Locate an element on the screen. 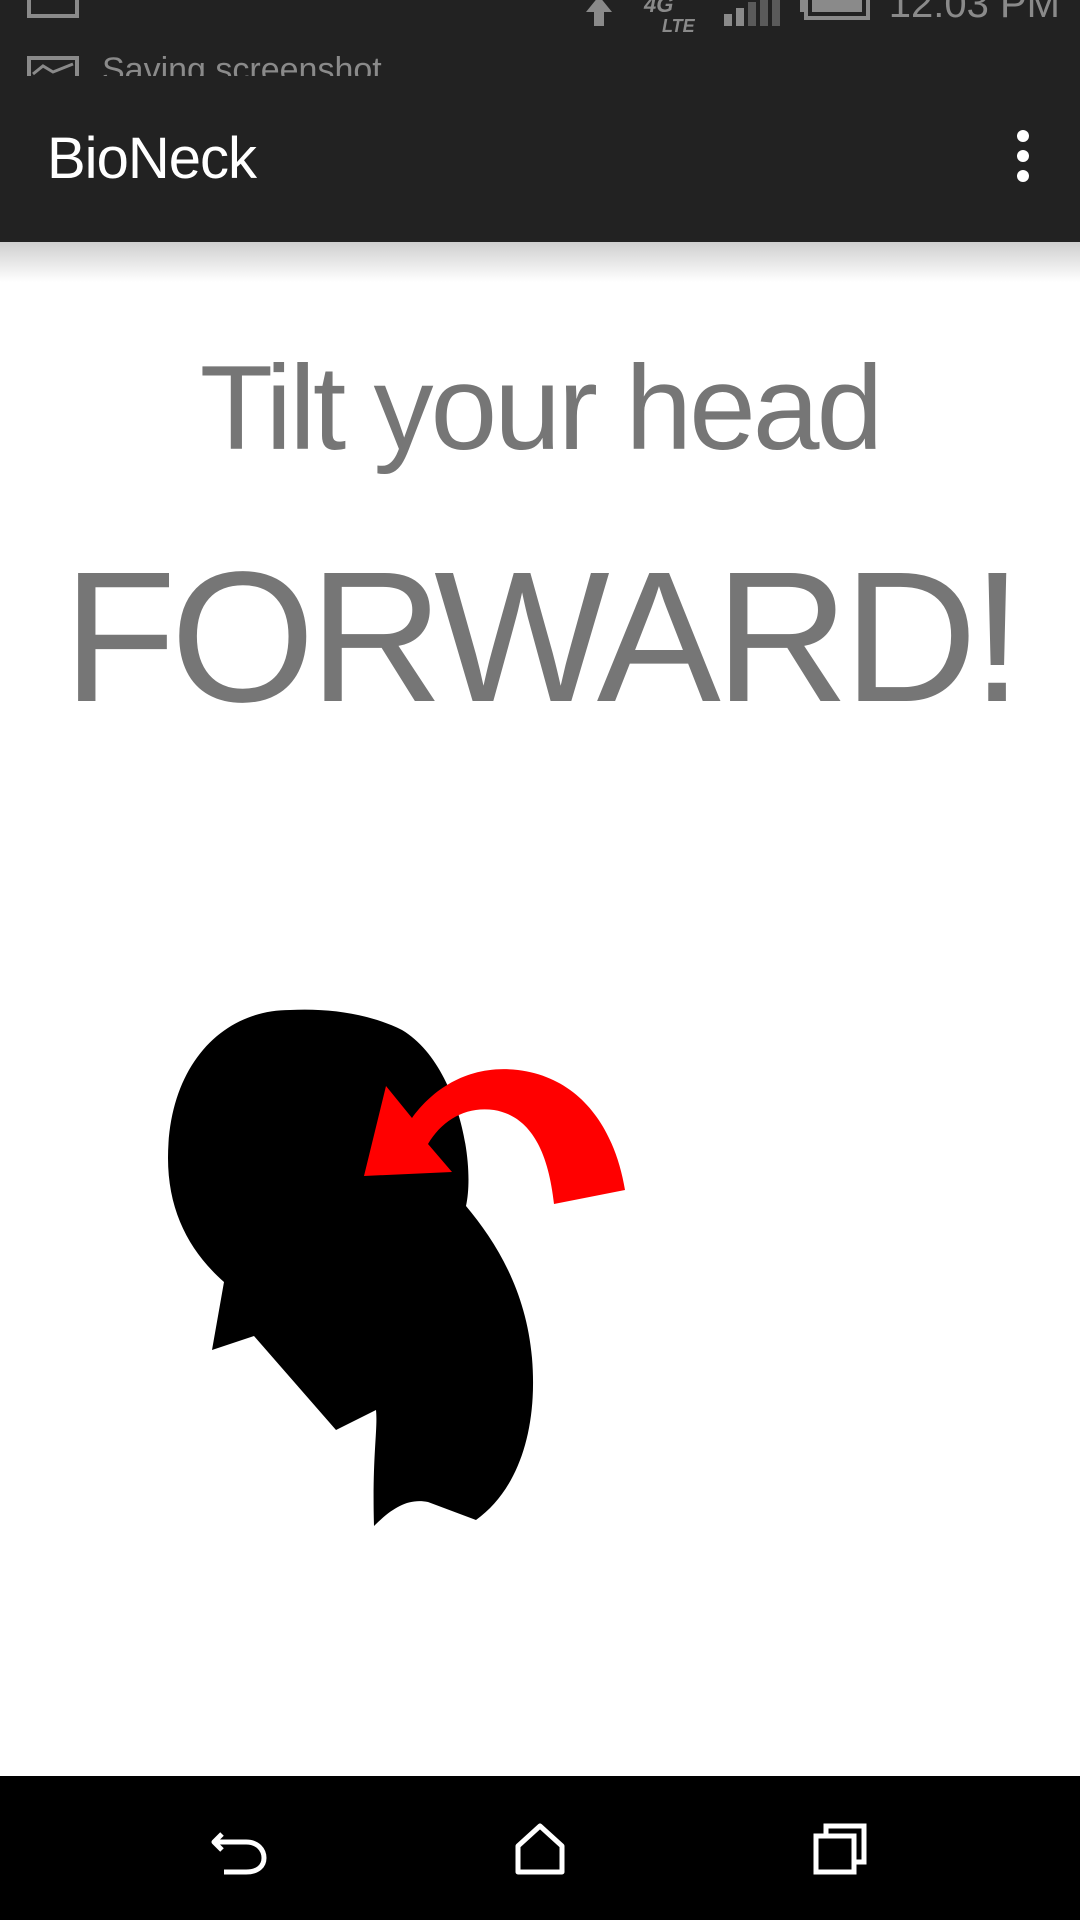  more-options-button is located at coordinates (1023, 156).